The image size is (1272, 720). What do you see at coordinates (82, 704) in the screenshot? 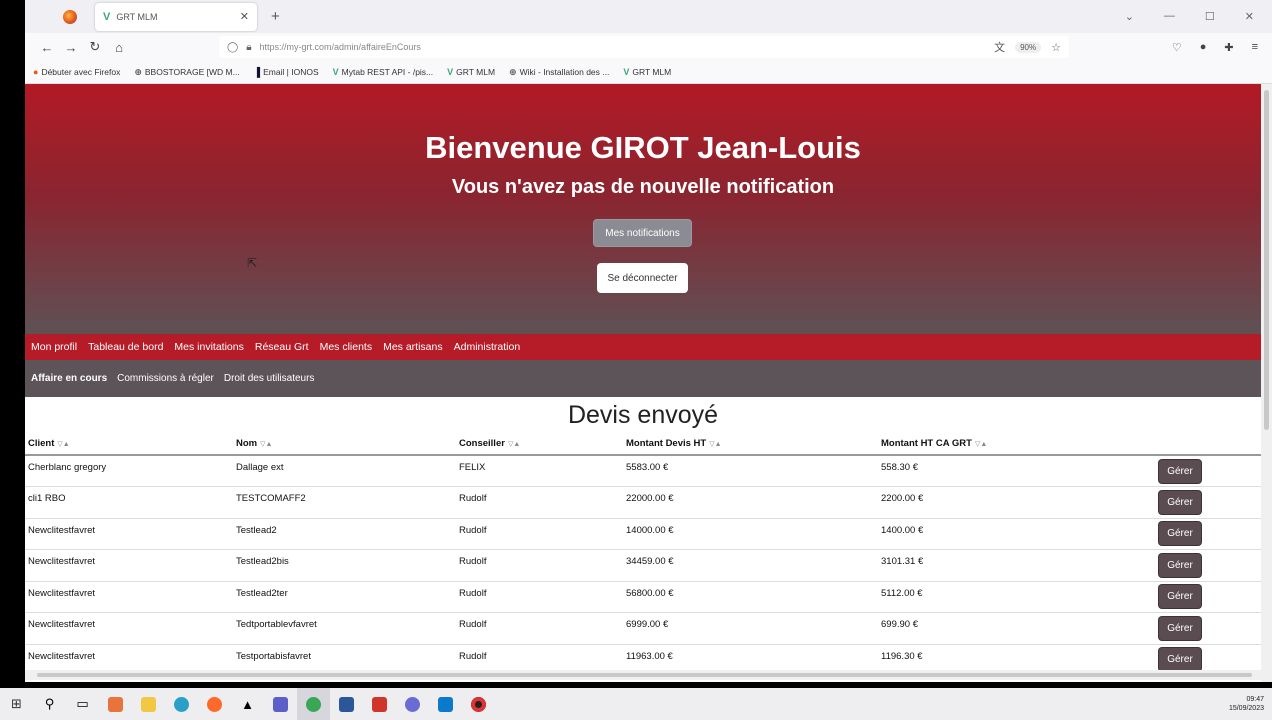
I see `task-view-icon: ▭` at bounding box center [82, 704].